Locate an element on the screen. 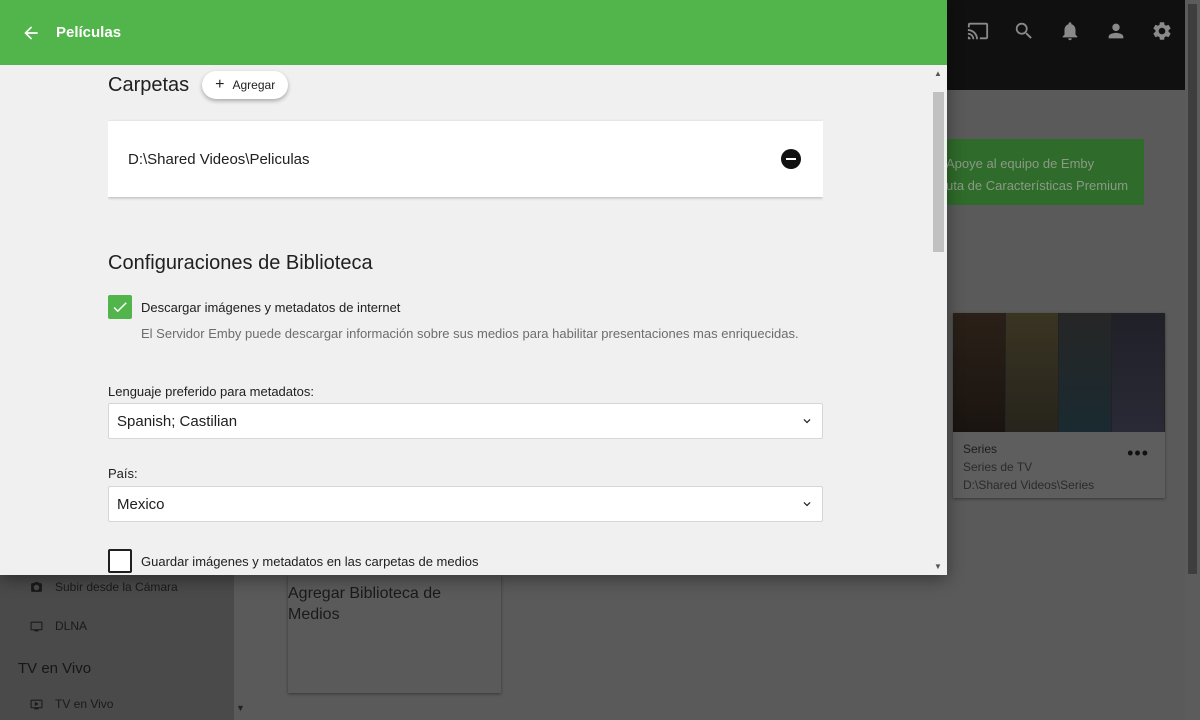  bell-icon is located at coordinates (1070, 31).